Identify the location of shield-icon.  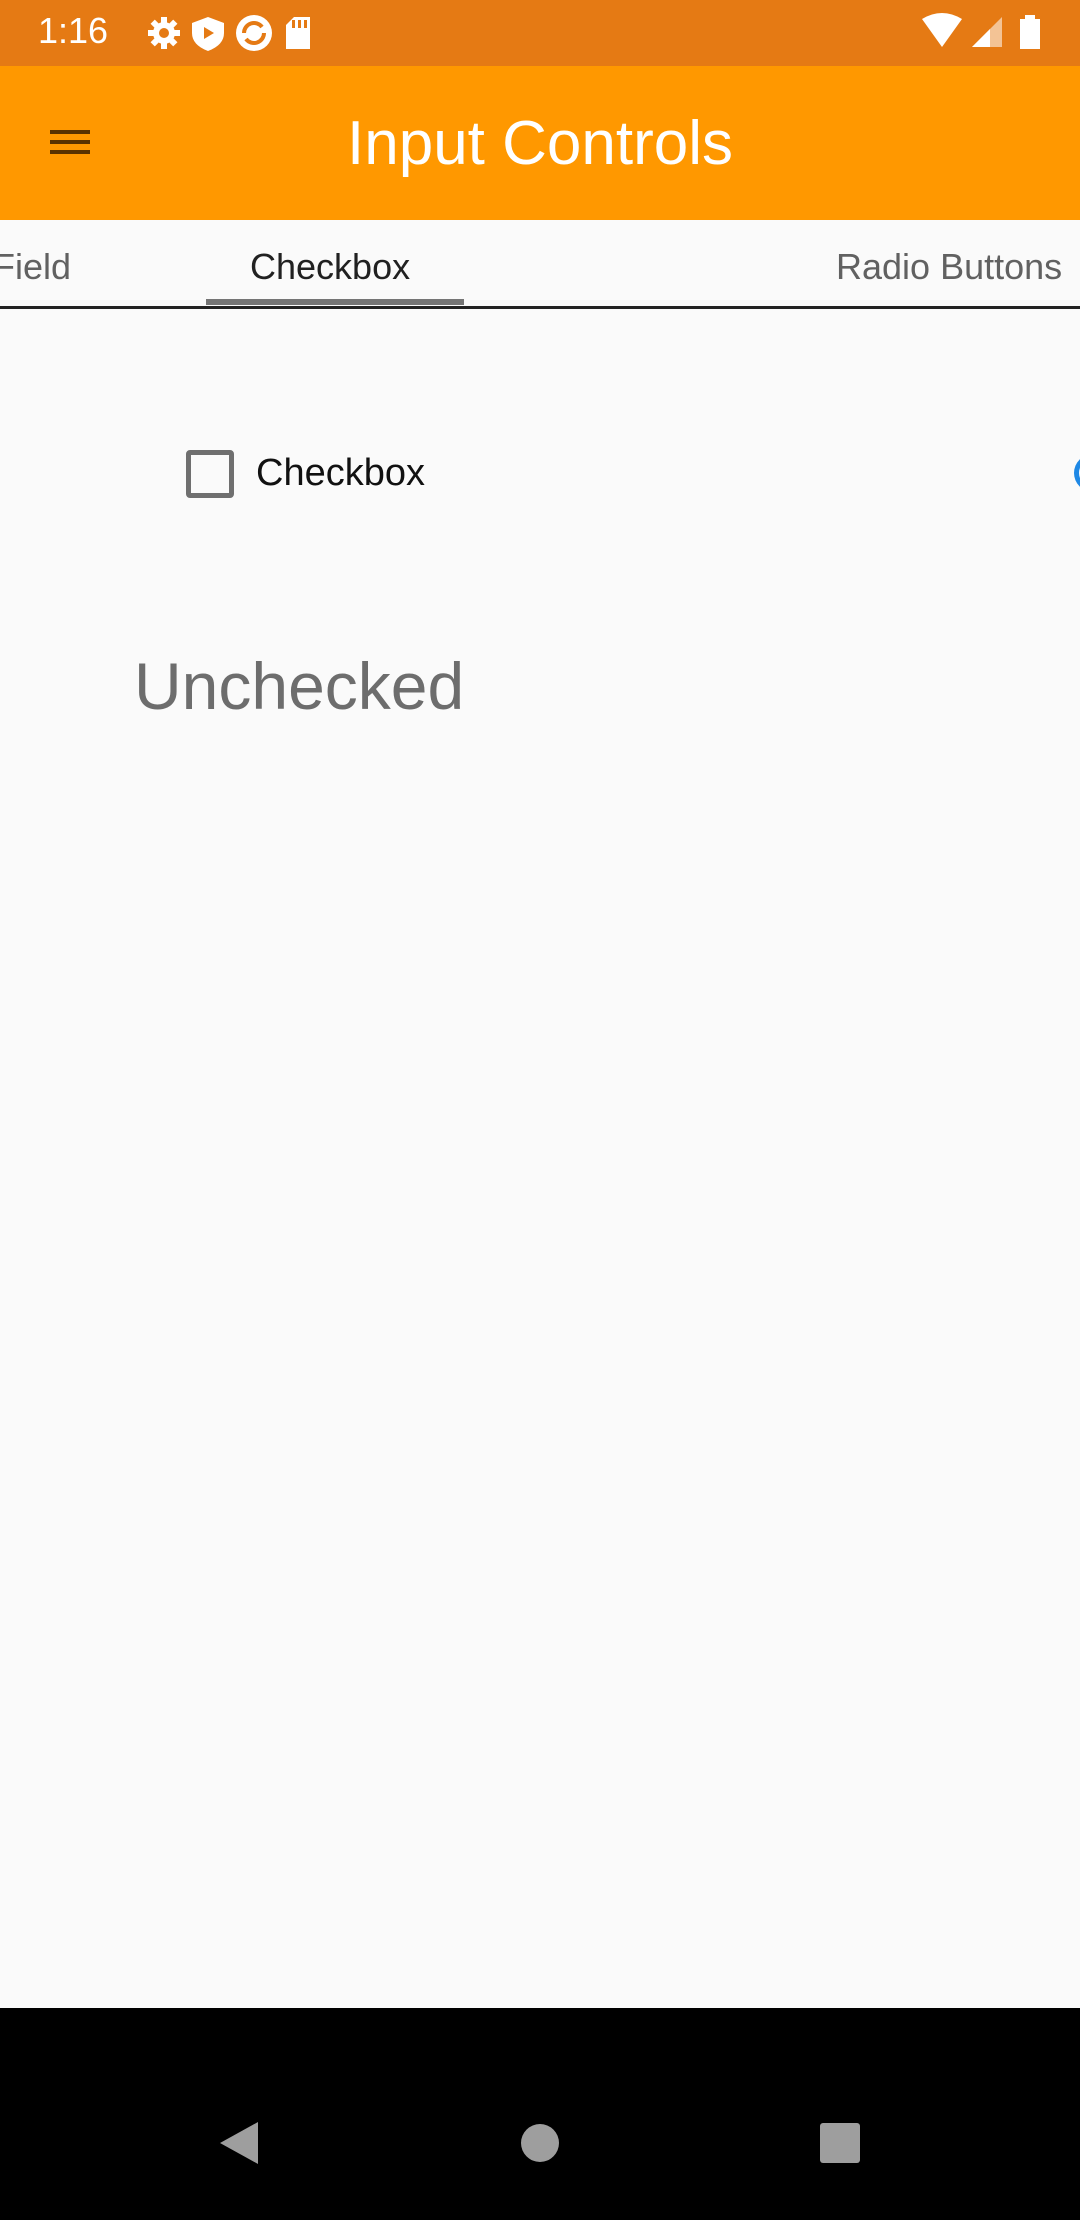
(208, 34).